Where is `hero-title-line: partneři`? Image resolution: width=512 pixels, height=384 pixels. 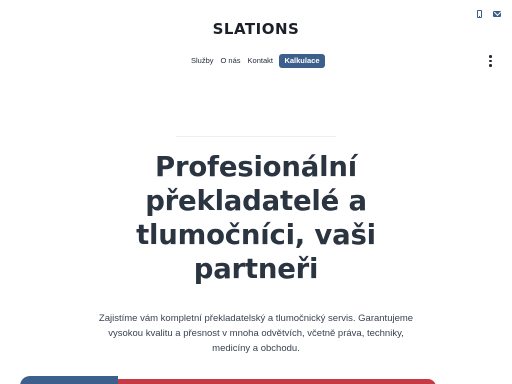
hero-title-line: partneři is located at coordinates (256, 269).